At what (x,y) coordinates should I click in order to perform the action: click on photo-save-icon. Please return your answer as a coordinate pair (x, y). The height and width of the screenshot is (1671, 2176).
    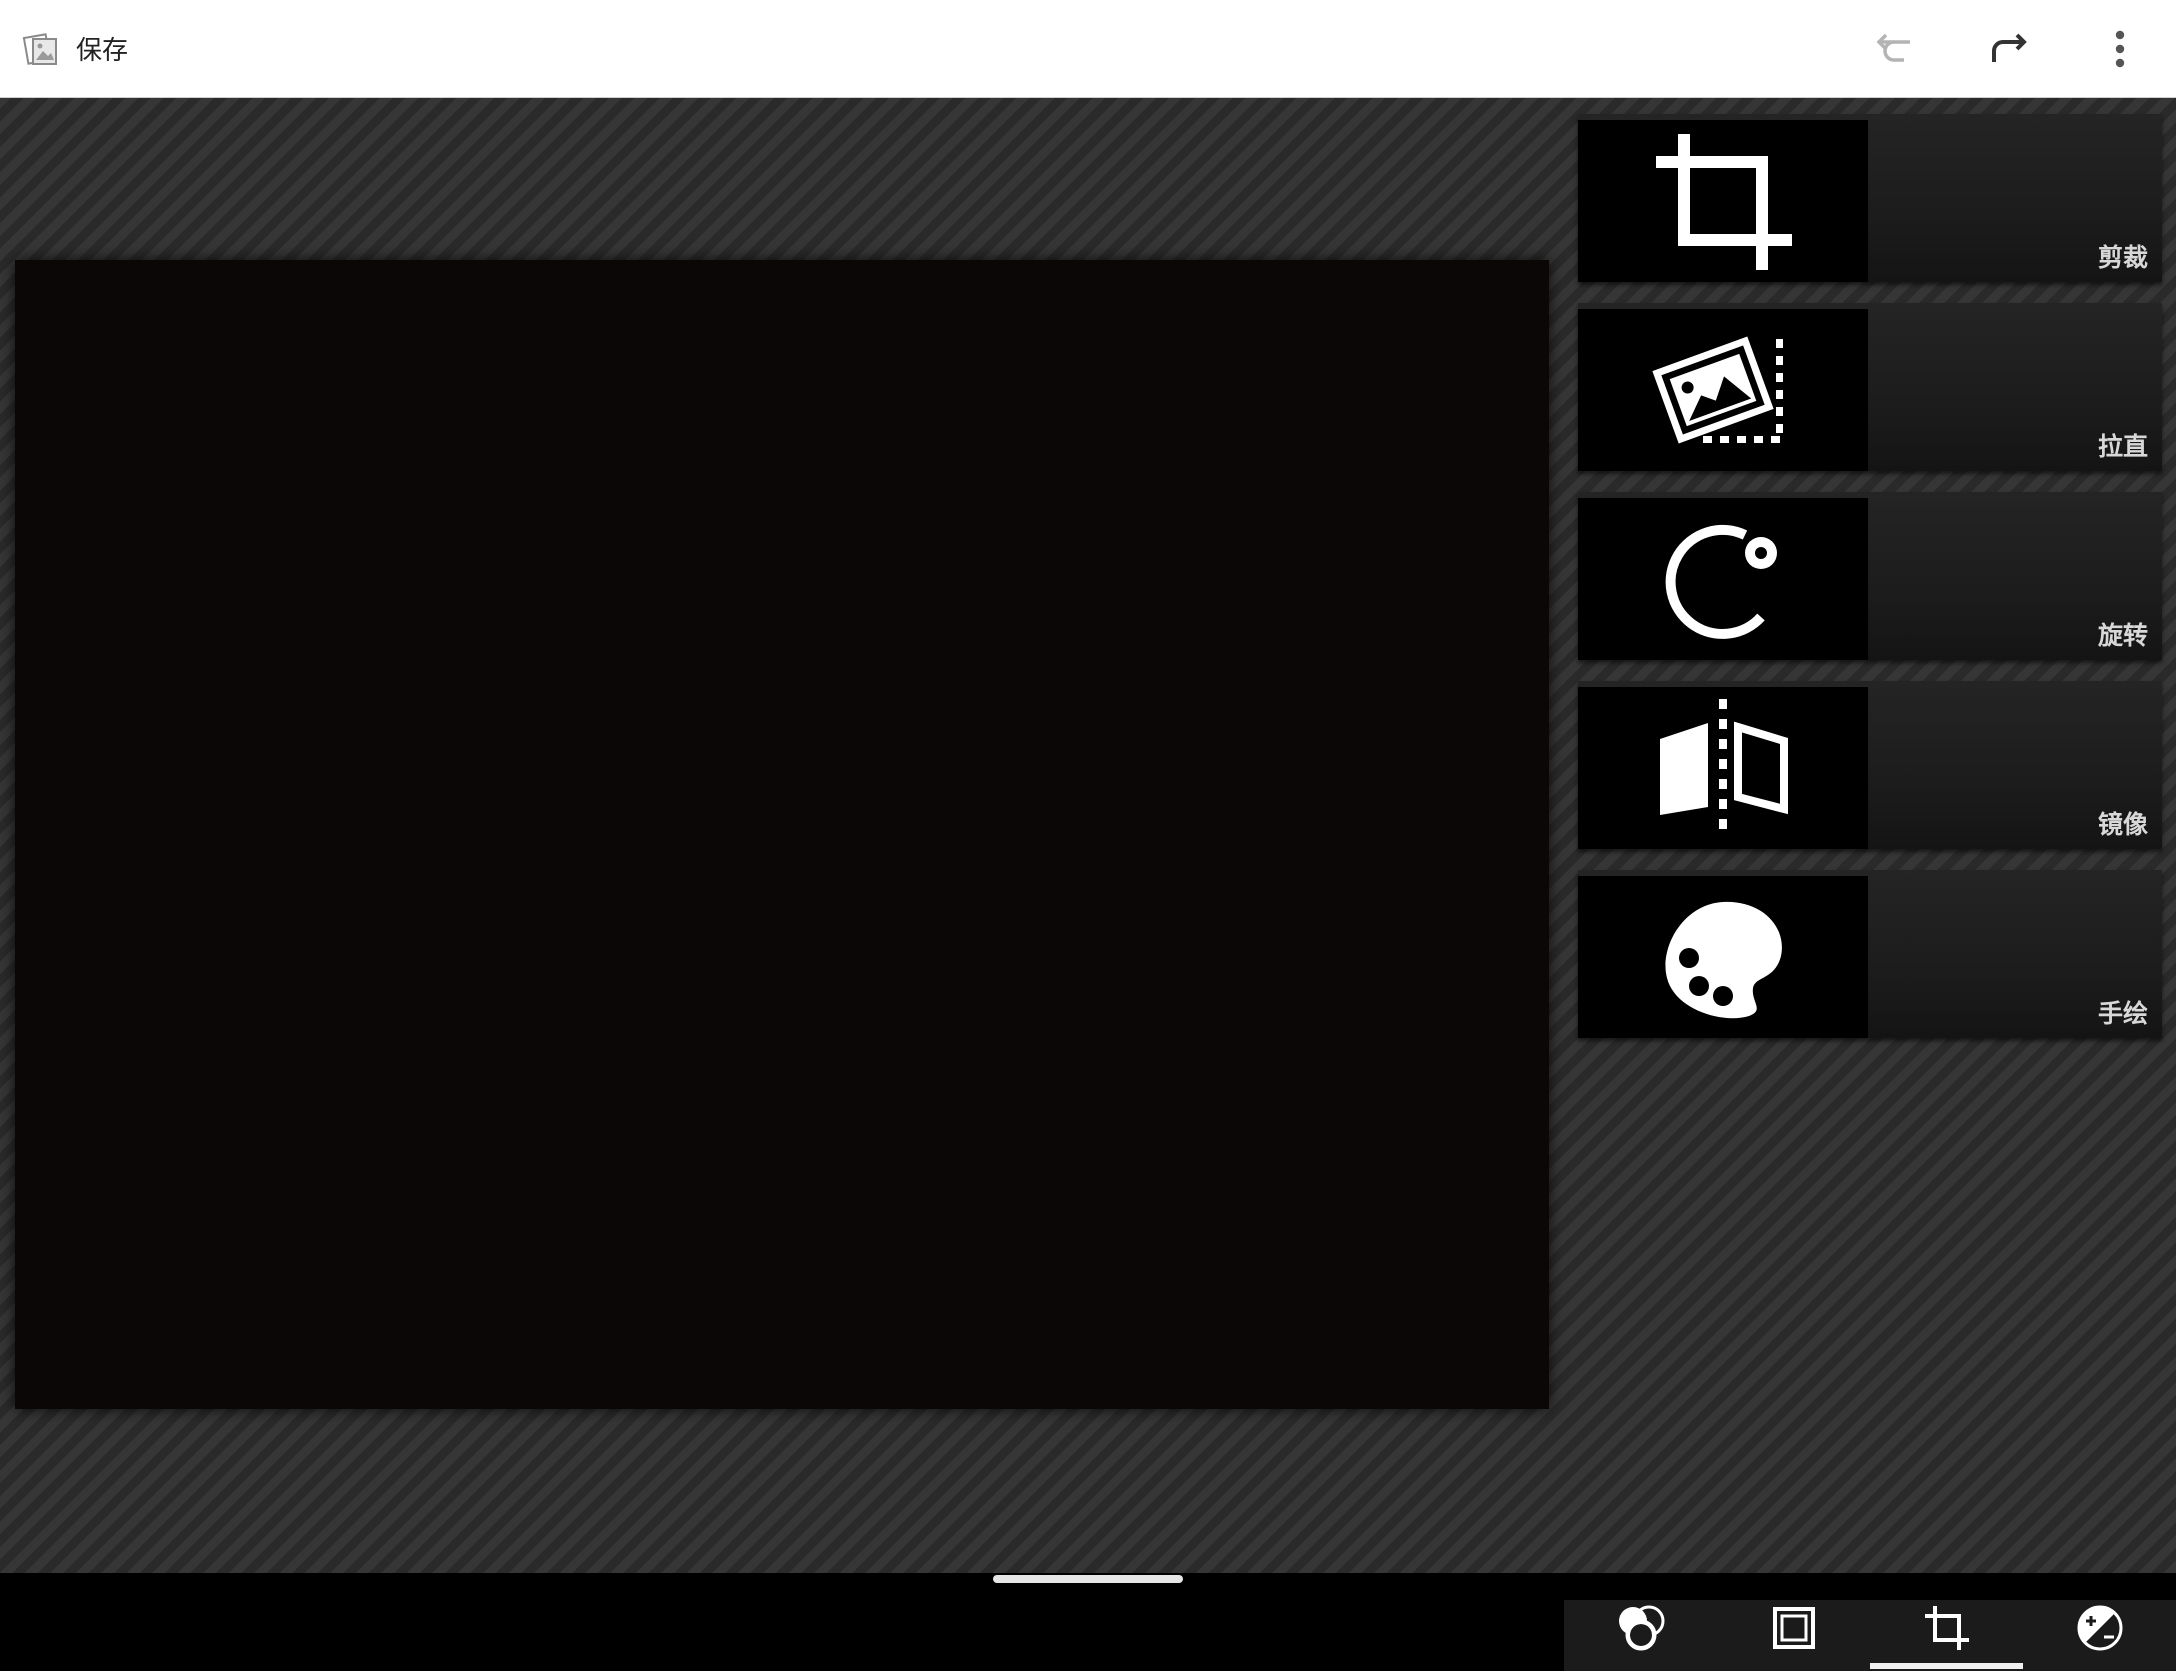
    Looking at the image, I should click on (39, 49).